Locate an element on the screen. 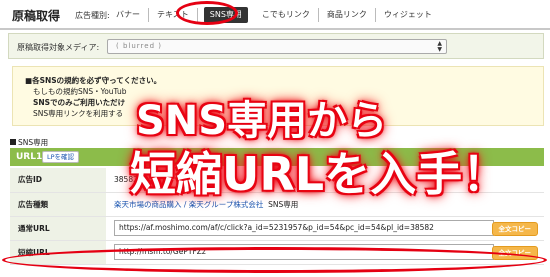  tab-widget: ウィジェット is located at coordinates (408, 15).